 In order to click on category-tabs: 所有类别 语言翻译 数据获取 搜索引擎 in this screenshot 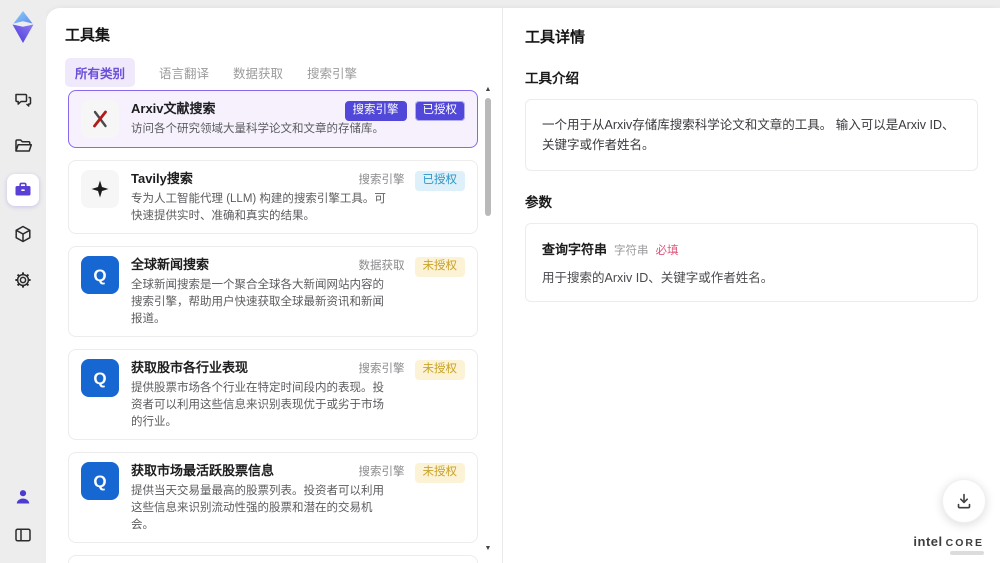, I will do `click(211, 72)`.